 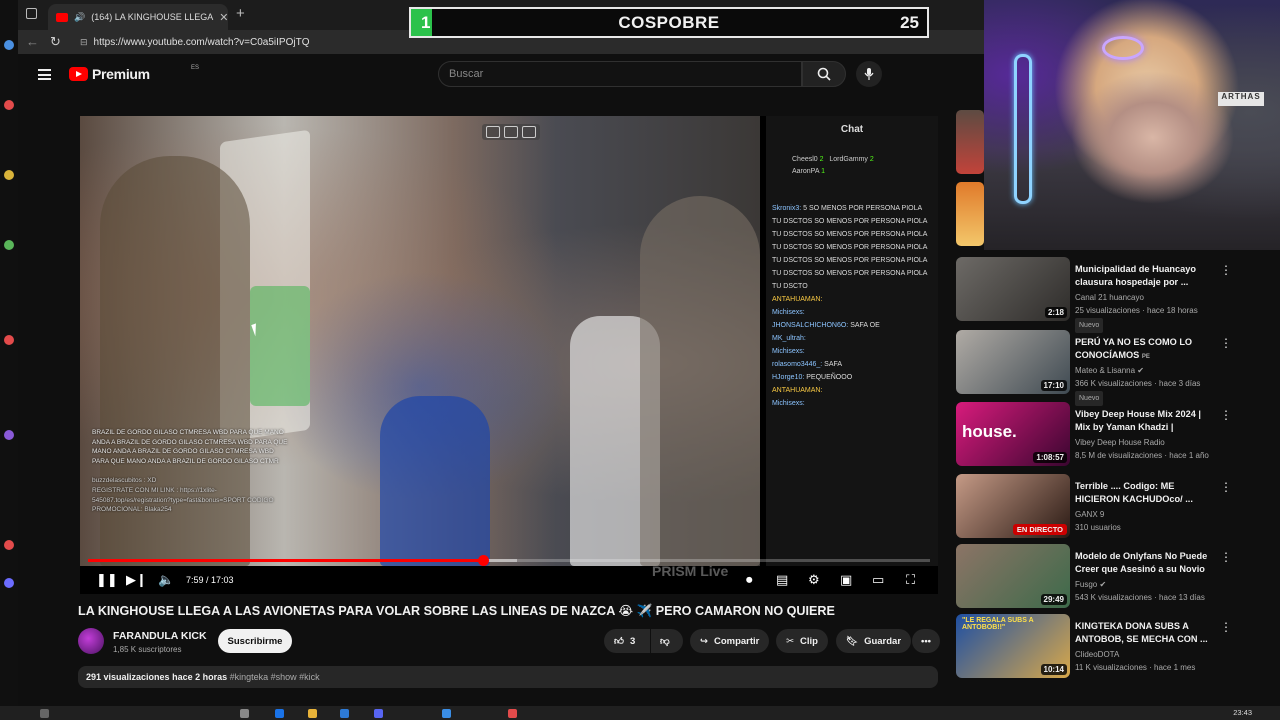 I want to click on close-tab-icon: ✕, so click(x=223, y=17).